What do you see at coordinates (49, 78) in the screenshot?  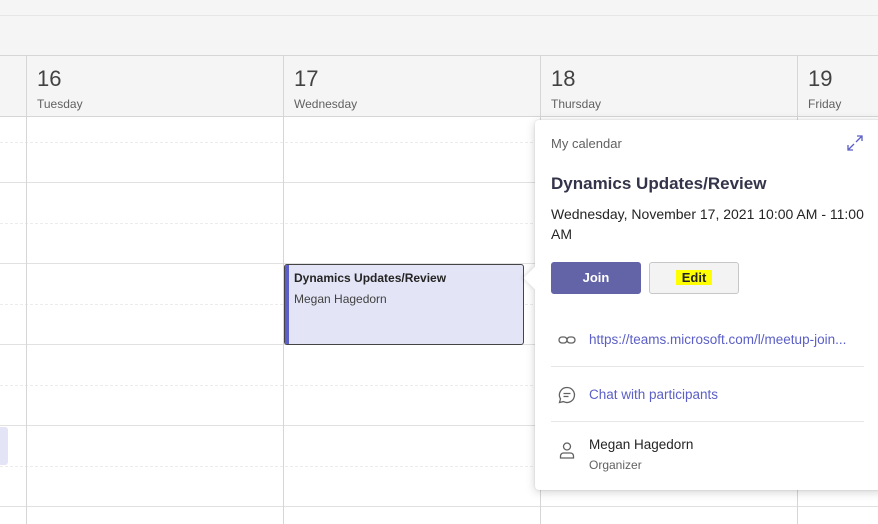 I see `day-number: 16` at bounding box center [49, 78].